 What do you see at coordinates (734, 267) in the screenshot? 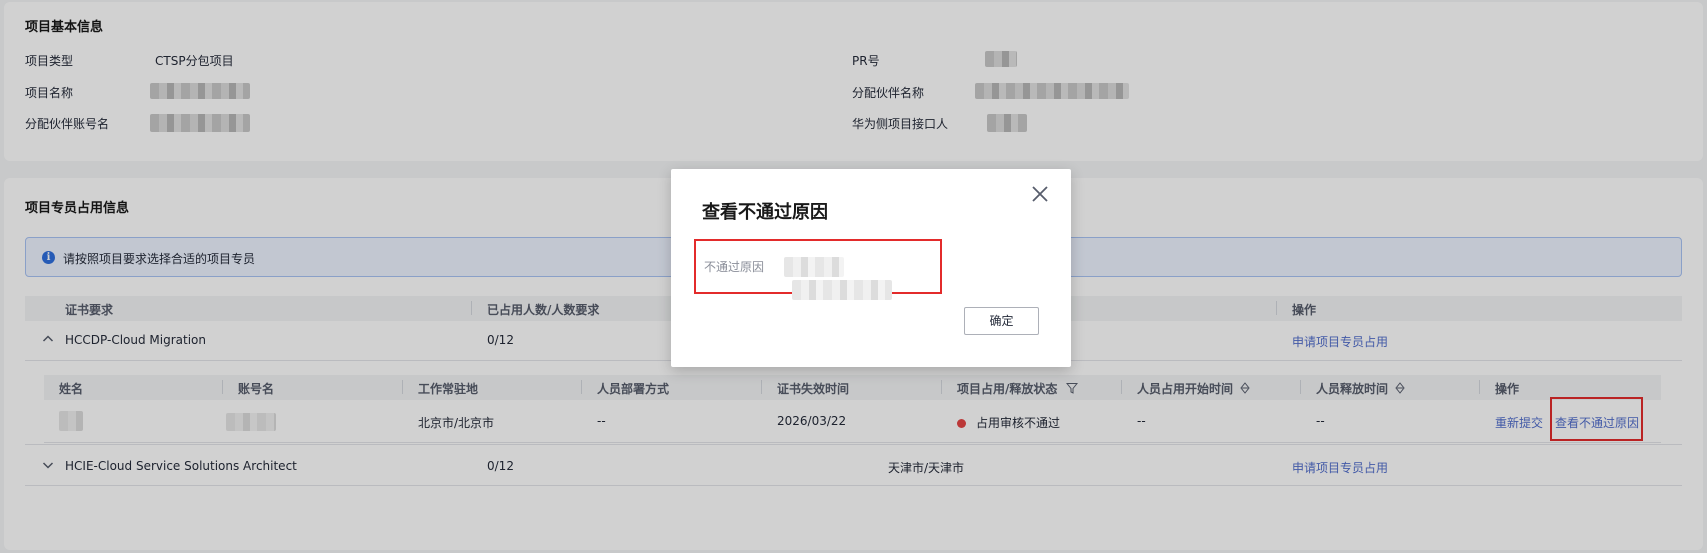
I see `reject-reason-label: 不通过原因` at bounding box center [734, 267].